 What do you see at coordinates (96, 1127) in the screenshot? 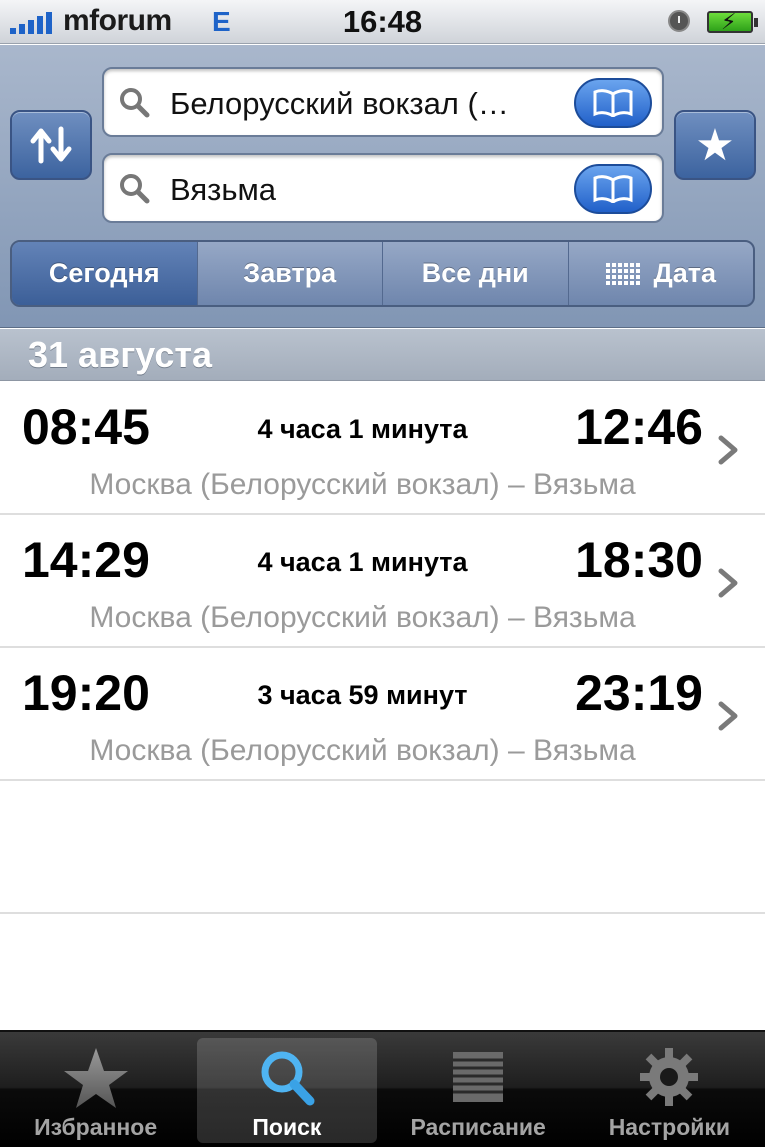
I see `tab-favorites-label: Избранное` at bounding box center [96, 1127].